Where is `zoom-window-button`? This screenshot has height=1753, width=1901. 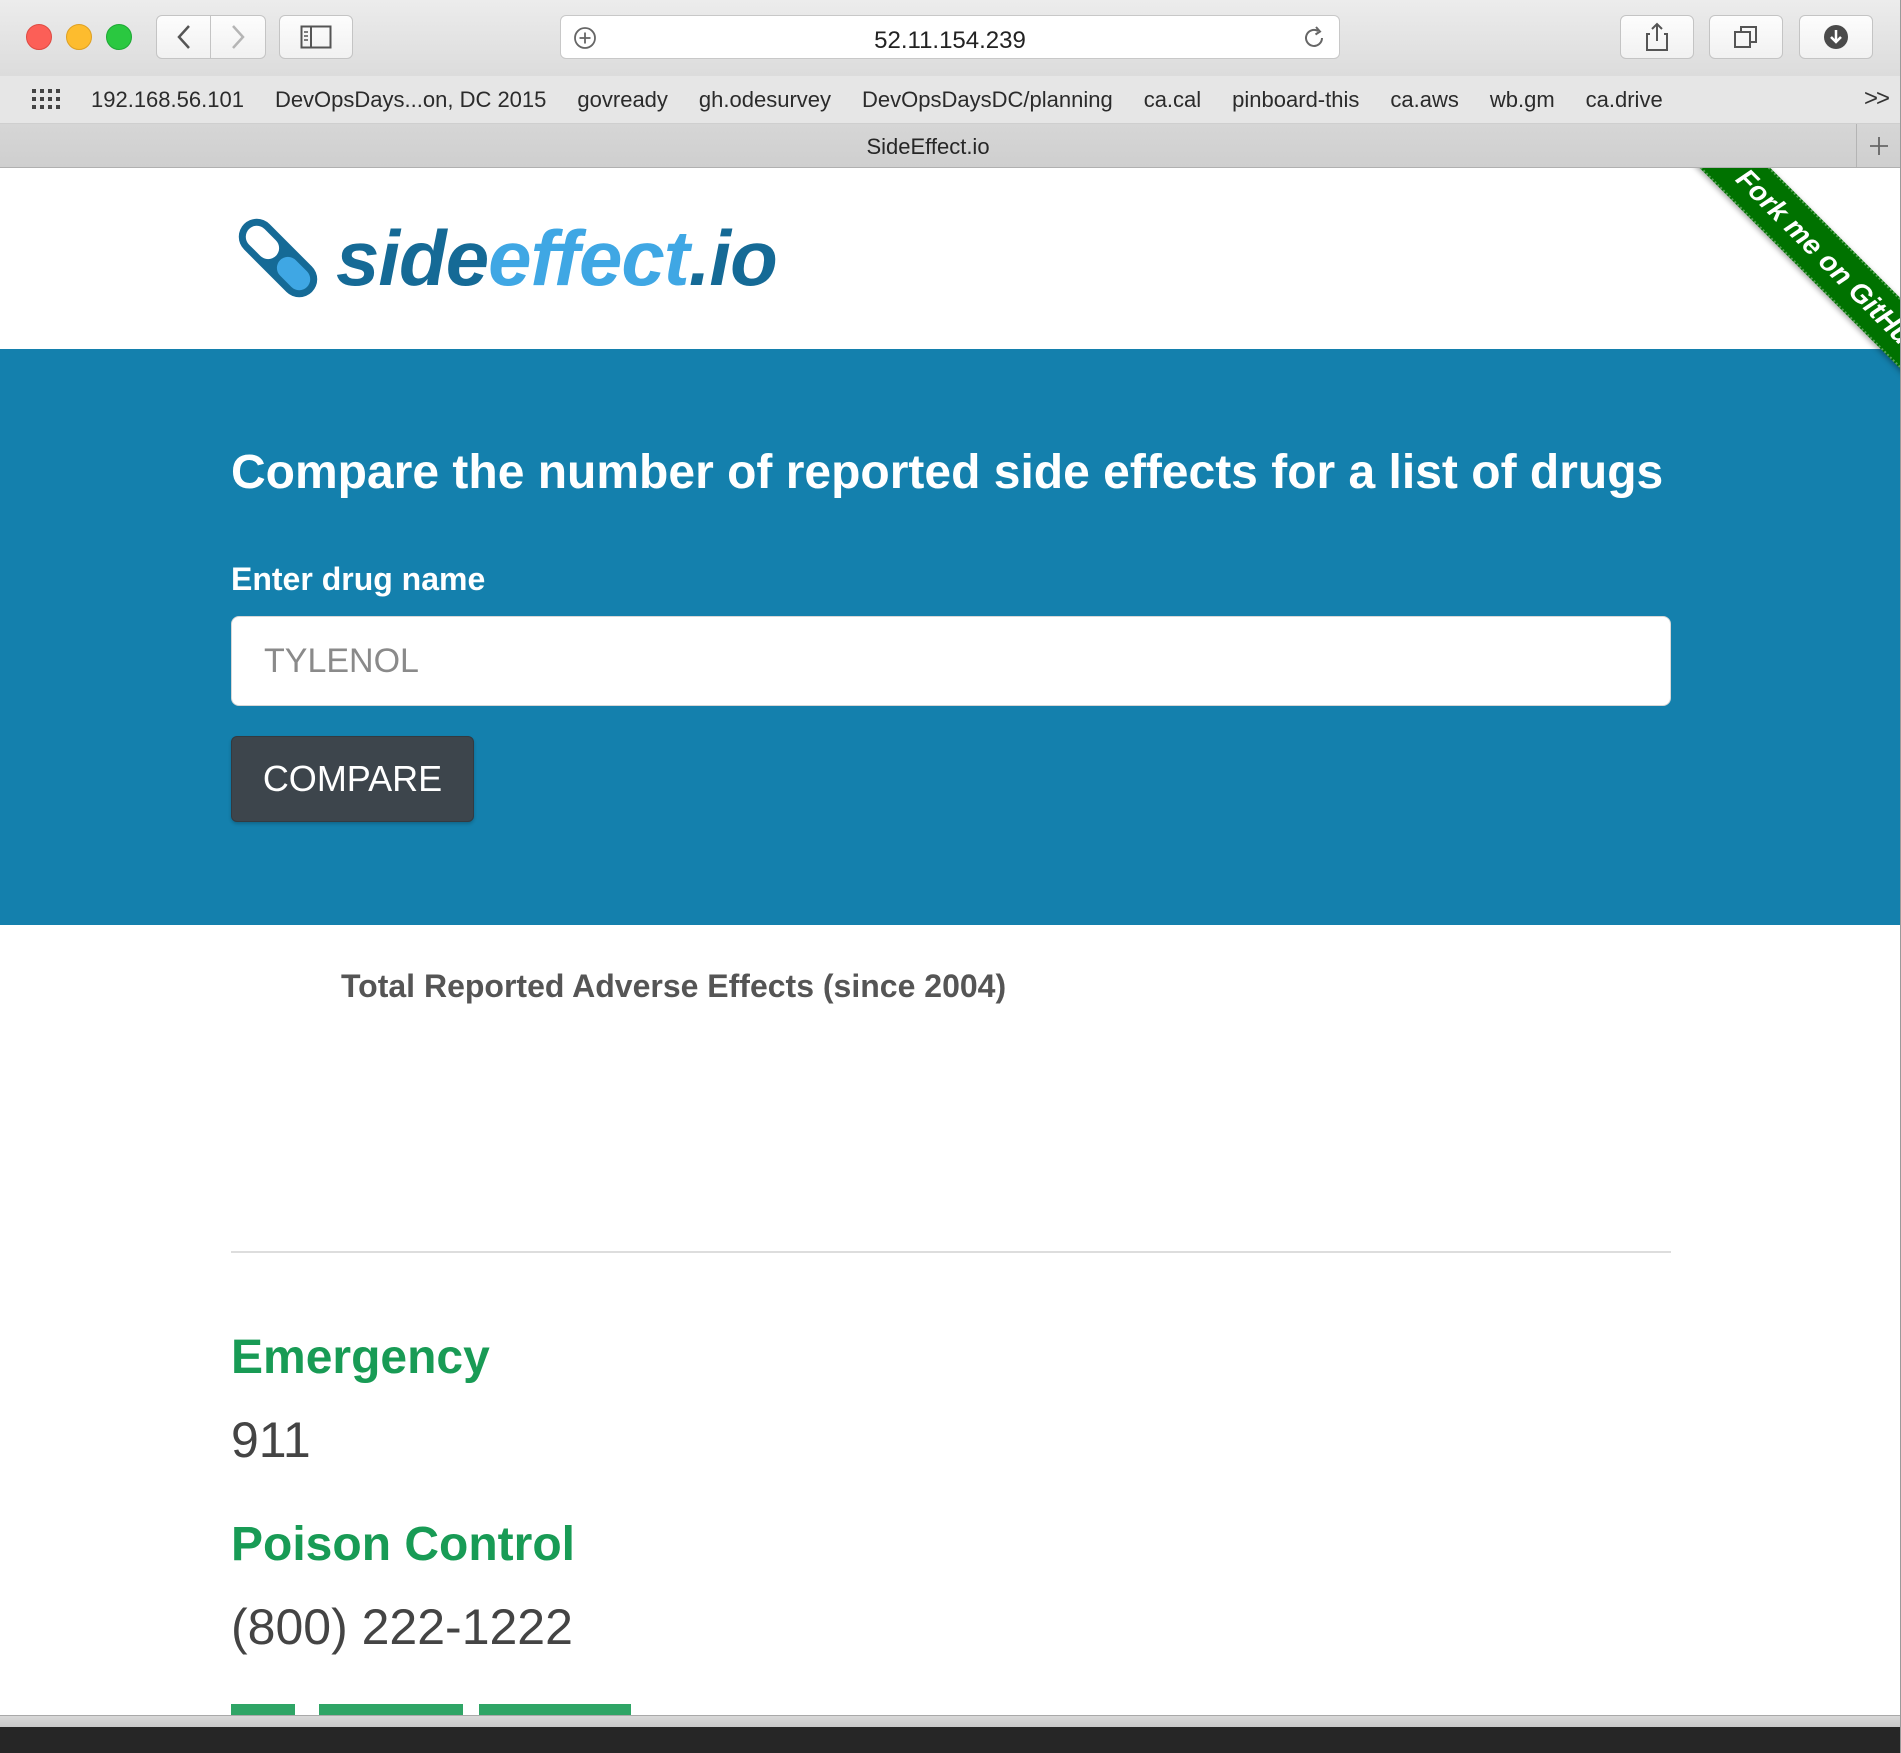 zoom-window-button is located at coordinates (119, 37).